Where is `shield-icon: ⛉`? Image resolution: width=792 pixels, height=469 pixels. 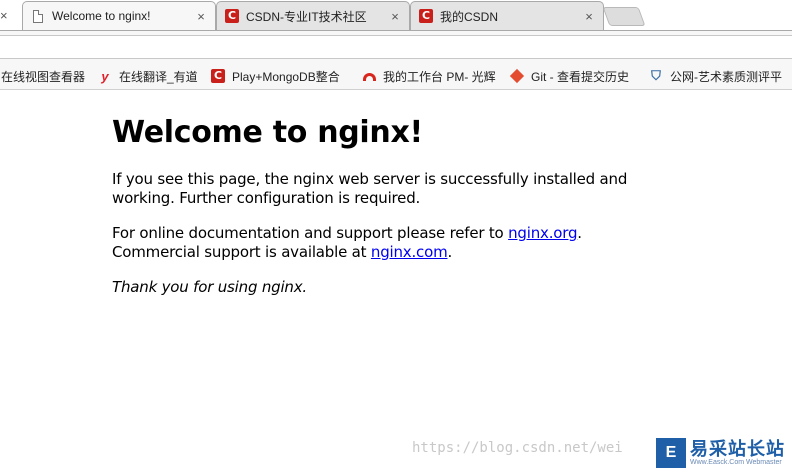
shield-icon: ⛉ is located at coordinates (656, 75).